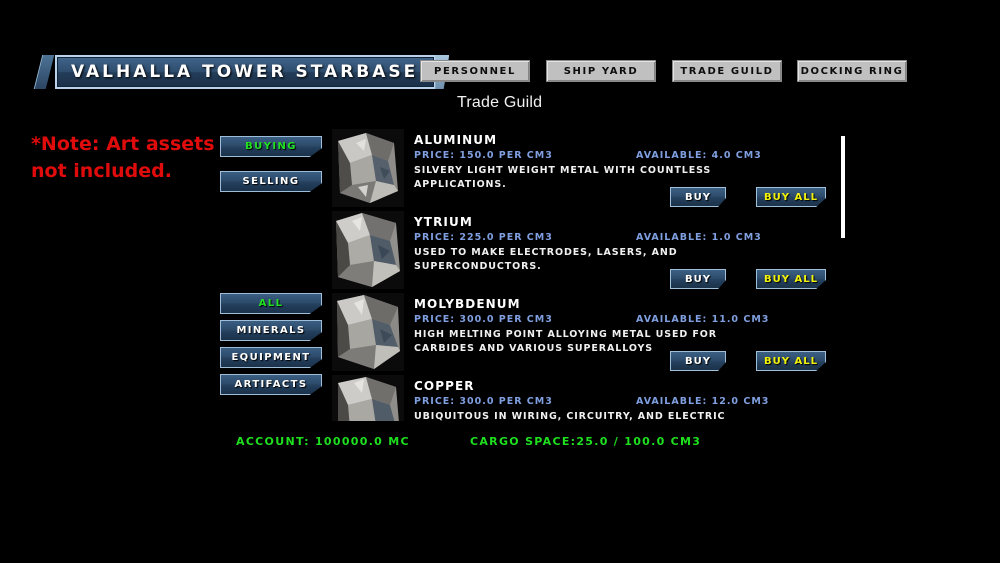 Image resolution: width=1000 pixels, height=563 pixels. I want to click on nav-button-docking-ring: DOCKING RING, so click(852, 71).